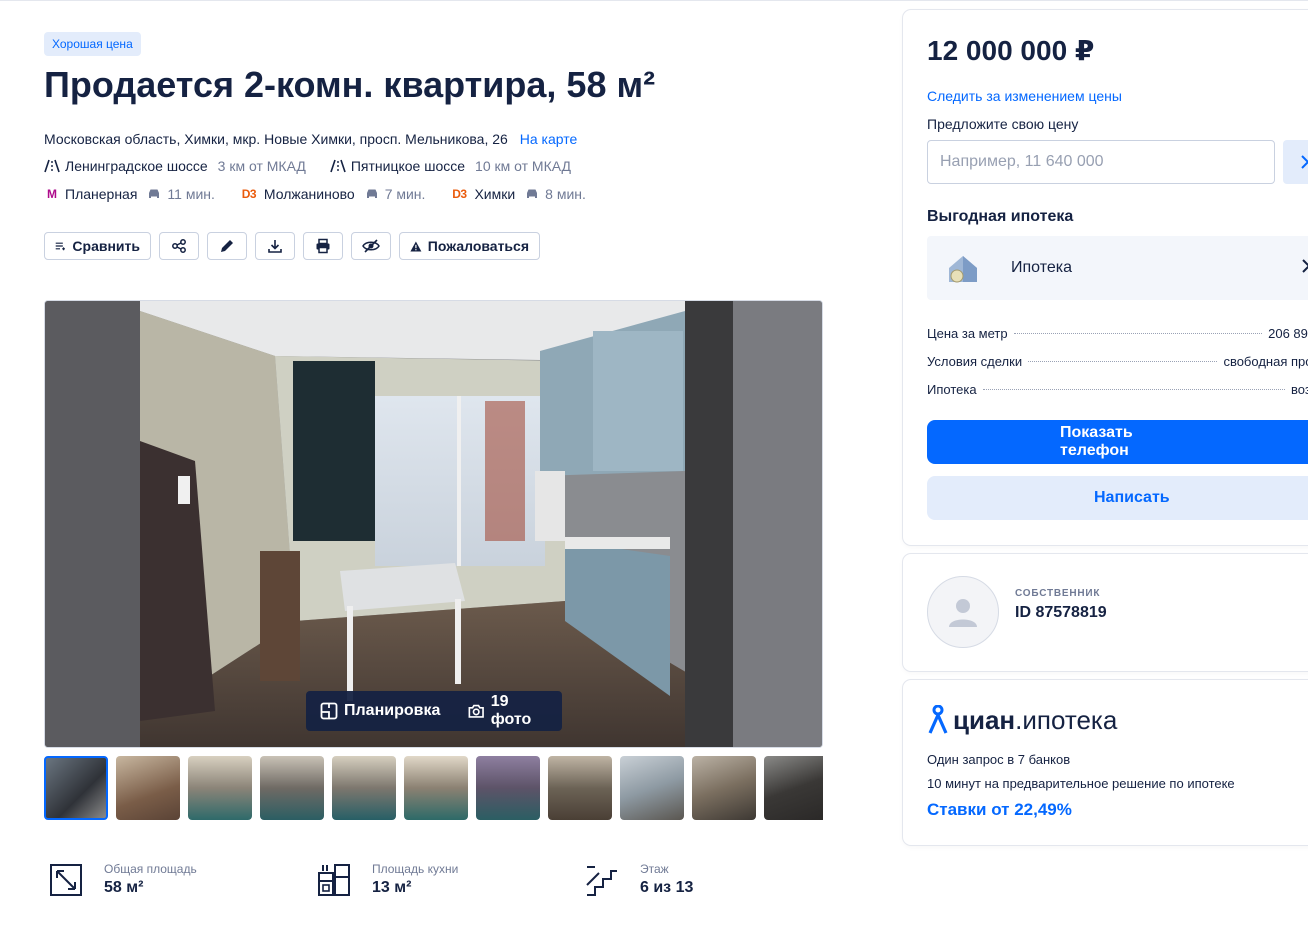 This screenshot has height=928, width=1308. What do you see at coordinates (380, 711) in the screenshot?
I see `layout-button: Планировка` at bounding box center [380, 711].